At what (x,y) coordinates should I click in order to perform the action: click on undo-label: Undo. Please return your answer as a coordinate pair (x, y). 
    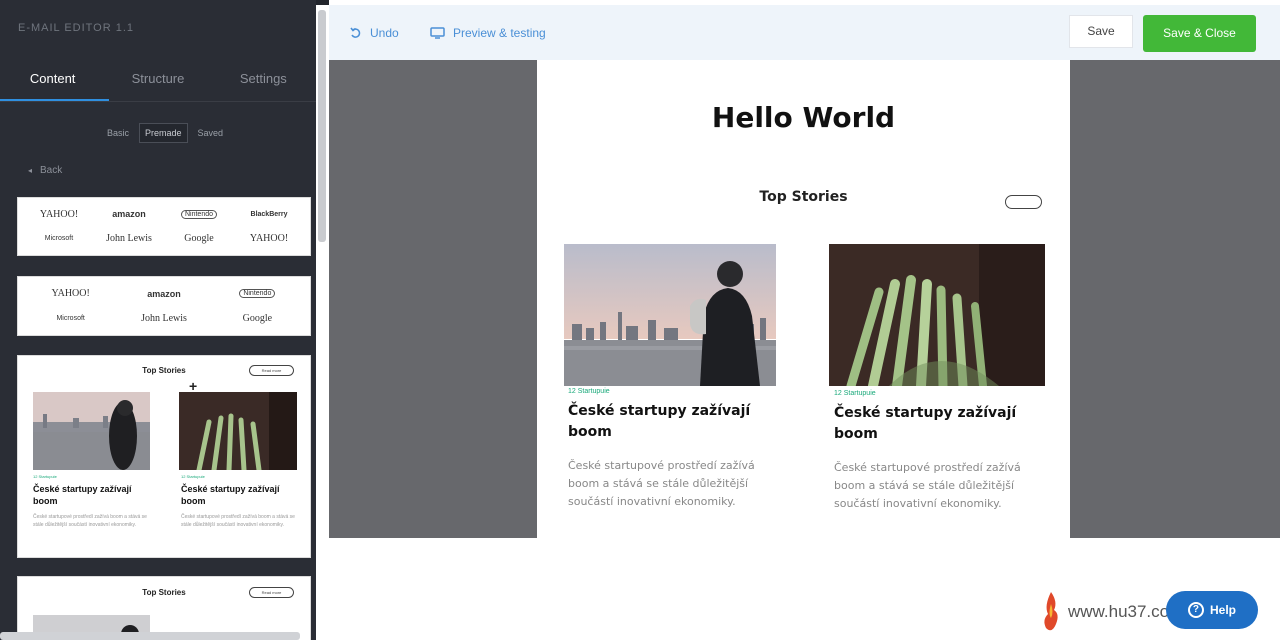
    Looking at the image, I should click on (384, 33).